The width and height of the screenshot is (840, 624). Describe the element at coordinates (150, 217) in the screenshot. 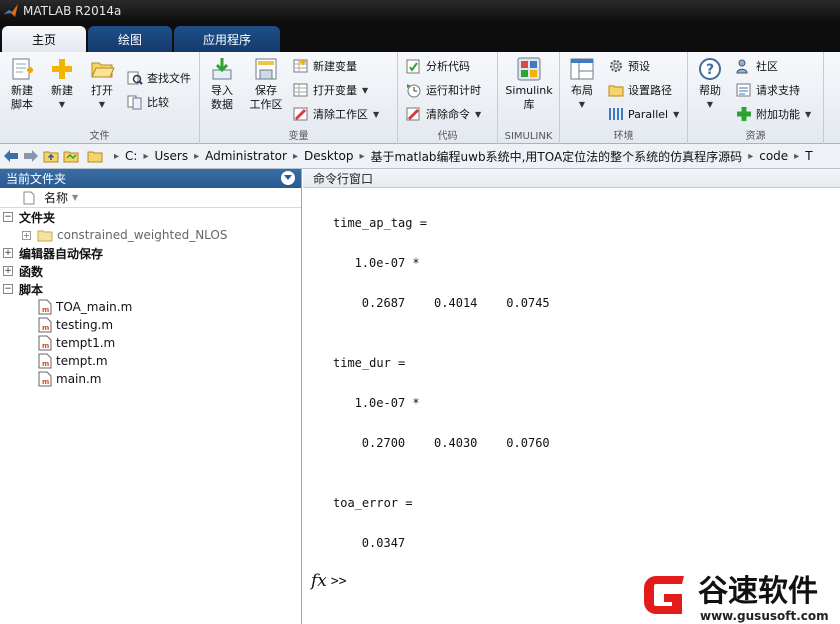

I see `tree-section-folders: − 文件夹` at that location.